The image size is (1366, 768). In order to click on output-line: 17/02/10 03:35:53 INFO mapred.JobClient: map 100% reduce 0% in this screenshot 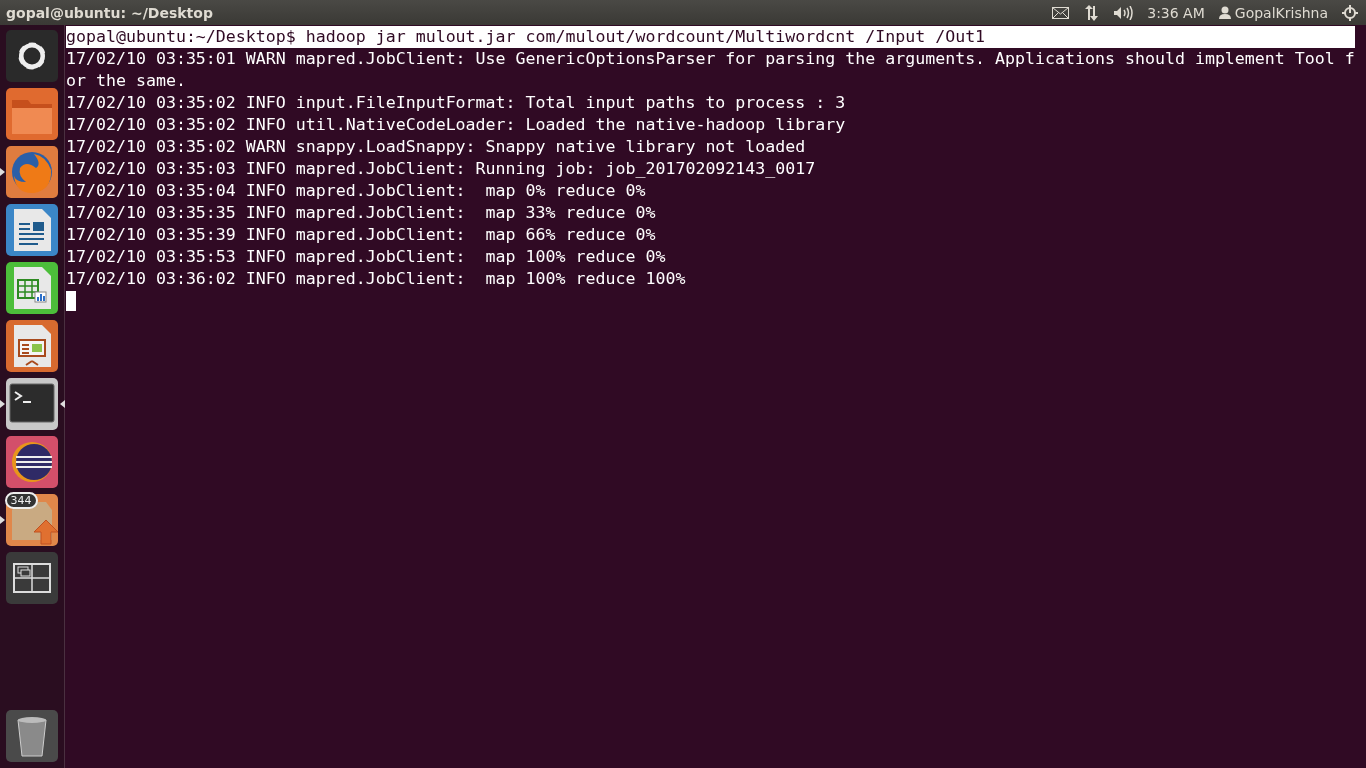, I will do `click(366, 257)`.